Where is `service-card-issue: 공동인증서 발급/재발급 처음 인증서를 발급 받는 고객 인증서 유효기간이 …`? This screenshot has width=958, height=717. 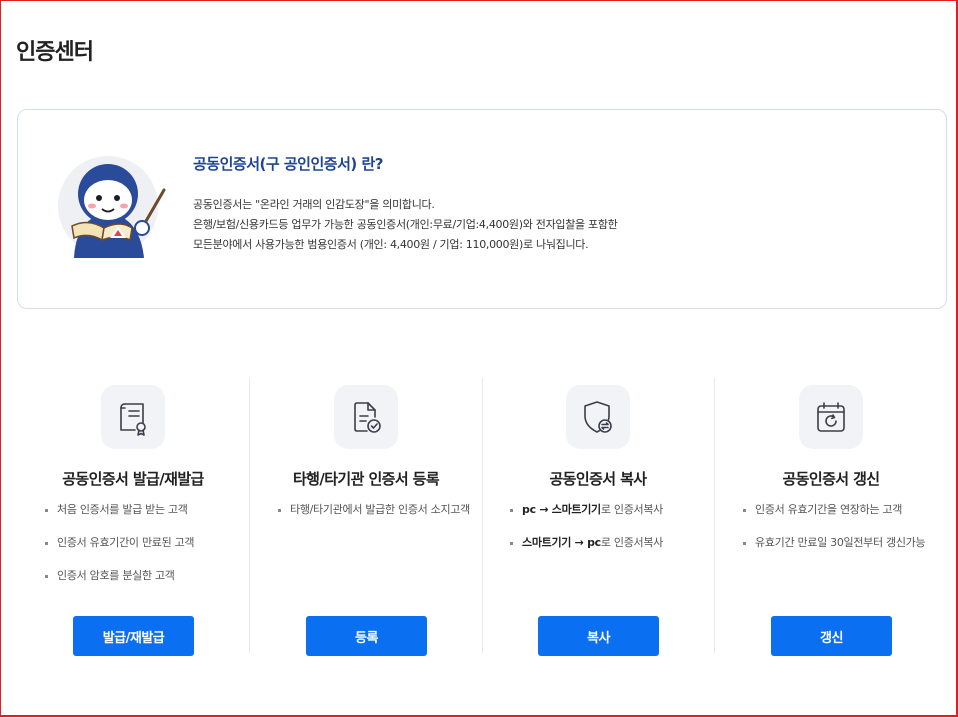 service-card-issue: 공동인증서 발급/재발급 처음 인증서를 발급 받는 고객 인증서 유효기간이 … is located at coordinates (133, 515).